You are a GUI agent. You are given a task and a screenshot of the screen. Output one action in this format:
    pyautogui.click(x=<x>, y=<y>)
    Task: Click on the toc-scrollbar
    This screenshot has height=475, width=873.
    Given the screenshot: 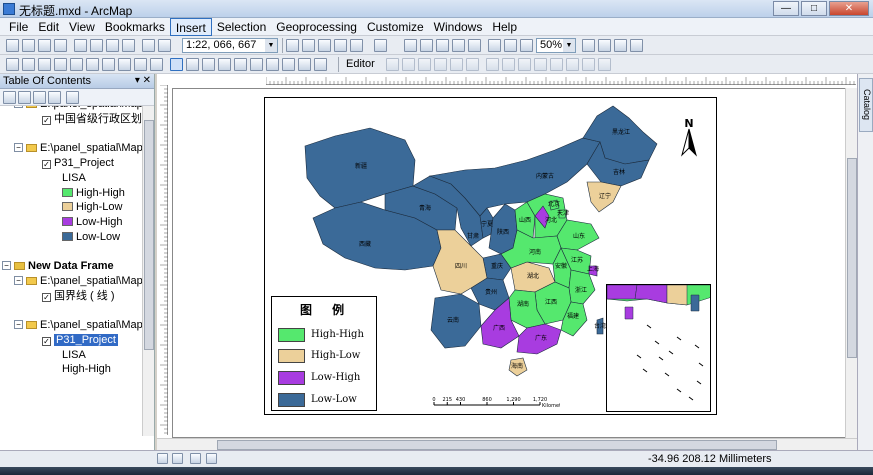 What is the action you would take?
    pyautogui.click(x=148, y=271)
    